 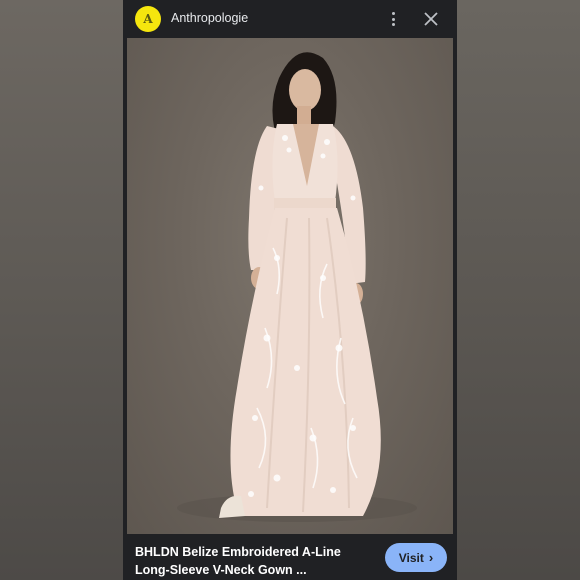 I want to click on close-button, so click(x=431, y=19).